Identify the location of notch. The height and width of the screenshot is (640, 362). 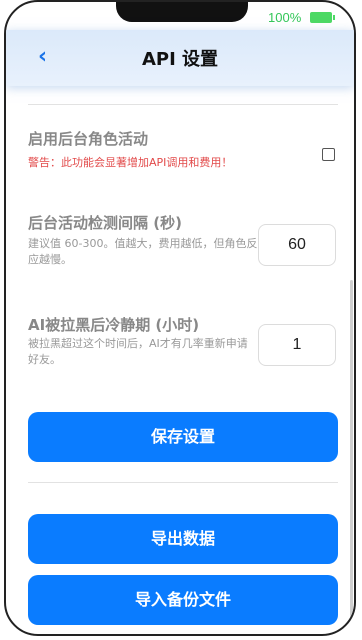
(182, 12).